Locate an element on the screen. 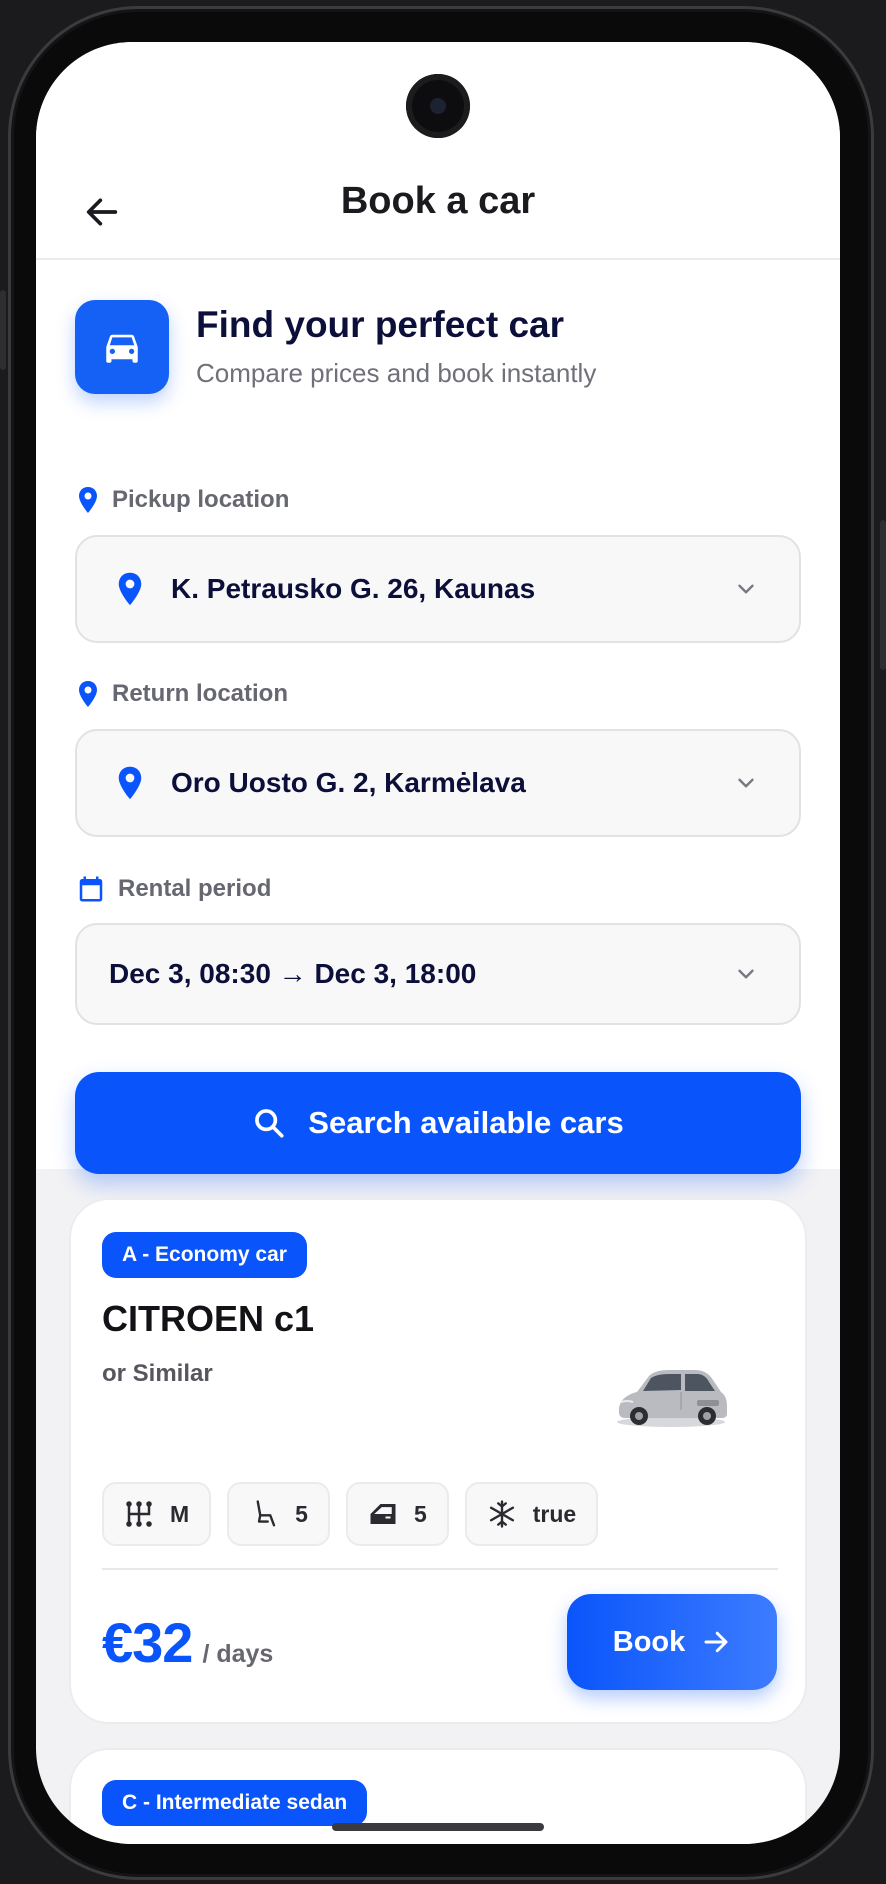 The width and height of the screenshot is (886, 1884). car-category-badge: A - Economy car is located at coordinates (204, 1255).